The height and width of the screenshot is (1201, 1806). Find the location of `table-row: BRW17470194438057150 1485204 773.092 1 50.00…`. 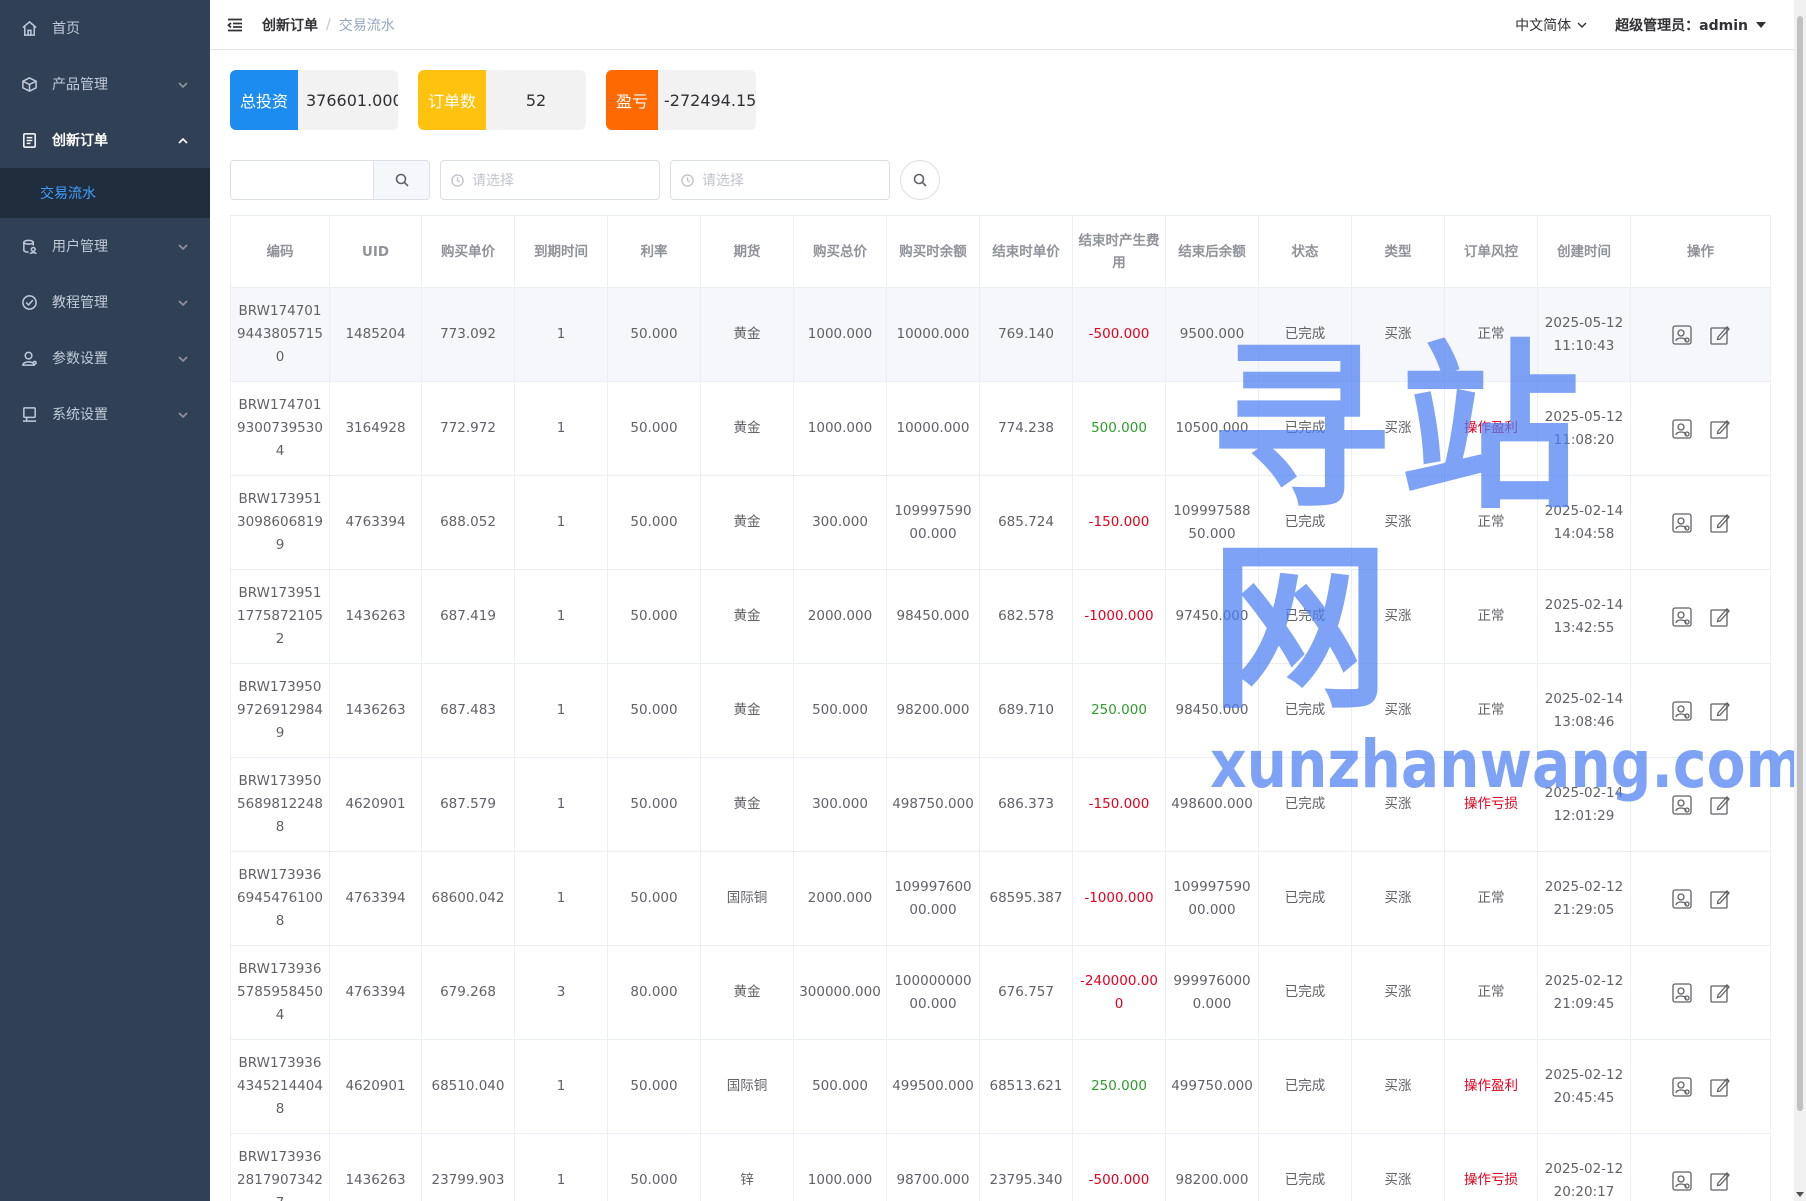

table-row: BRW17470194438057150 1485204 773.092 1 50.00… is located at coordinates (1000, 334).